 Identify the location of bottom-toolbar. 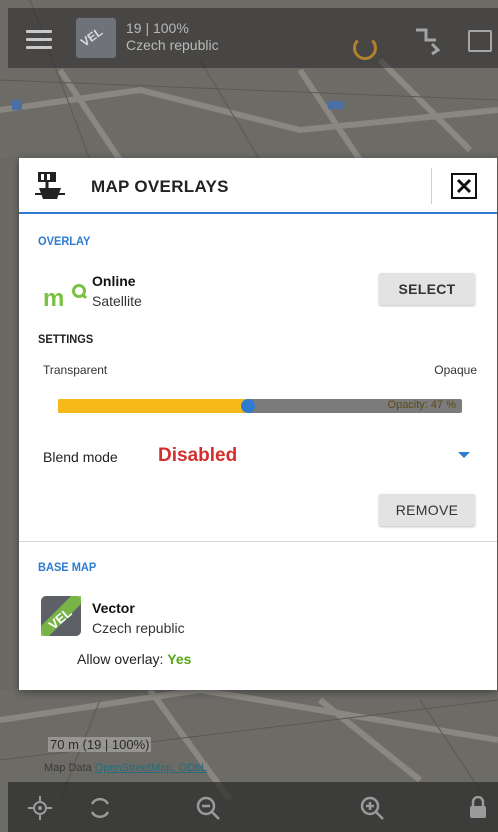
(253, 807).